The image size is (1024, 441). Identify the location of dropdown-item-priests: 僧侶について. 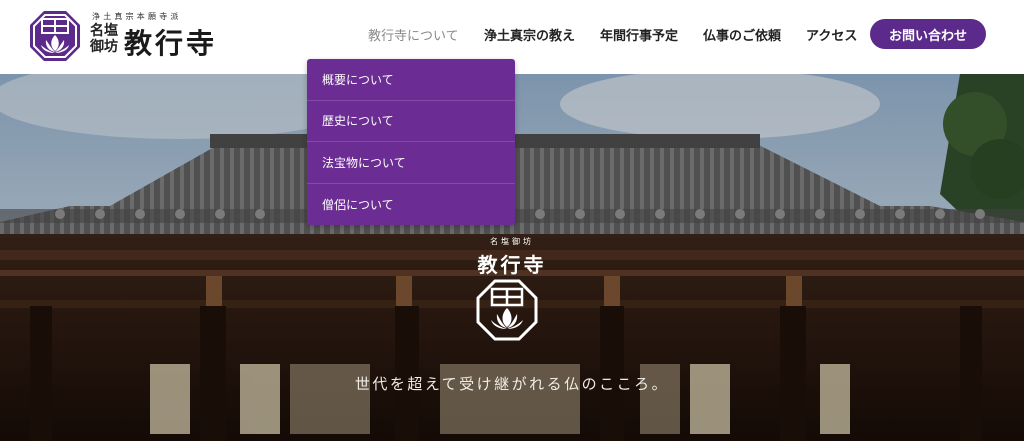
(411, 205).